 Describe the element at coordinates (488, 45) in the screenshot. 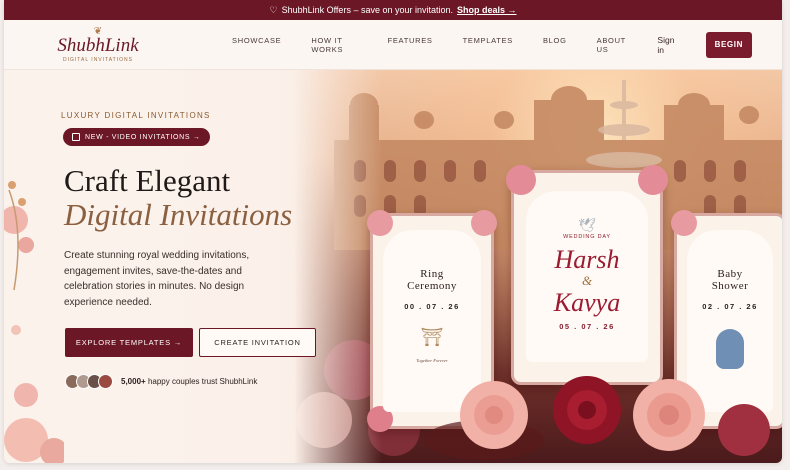

I see `nav-templates: TEMPLATES` at that location.